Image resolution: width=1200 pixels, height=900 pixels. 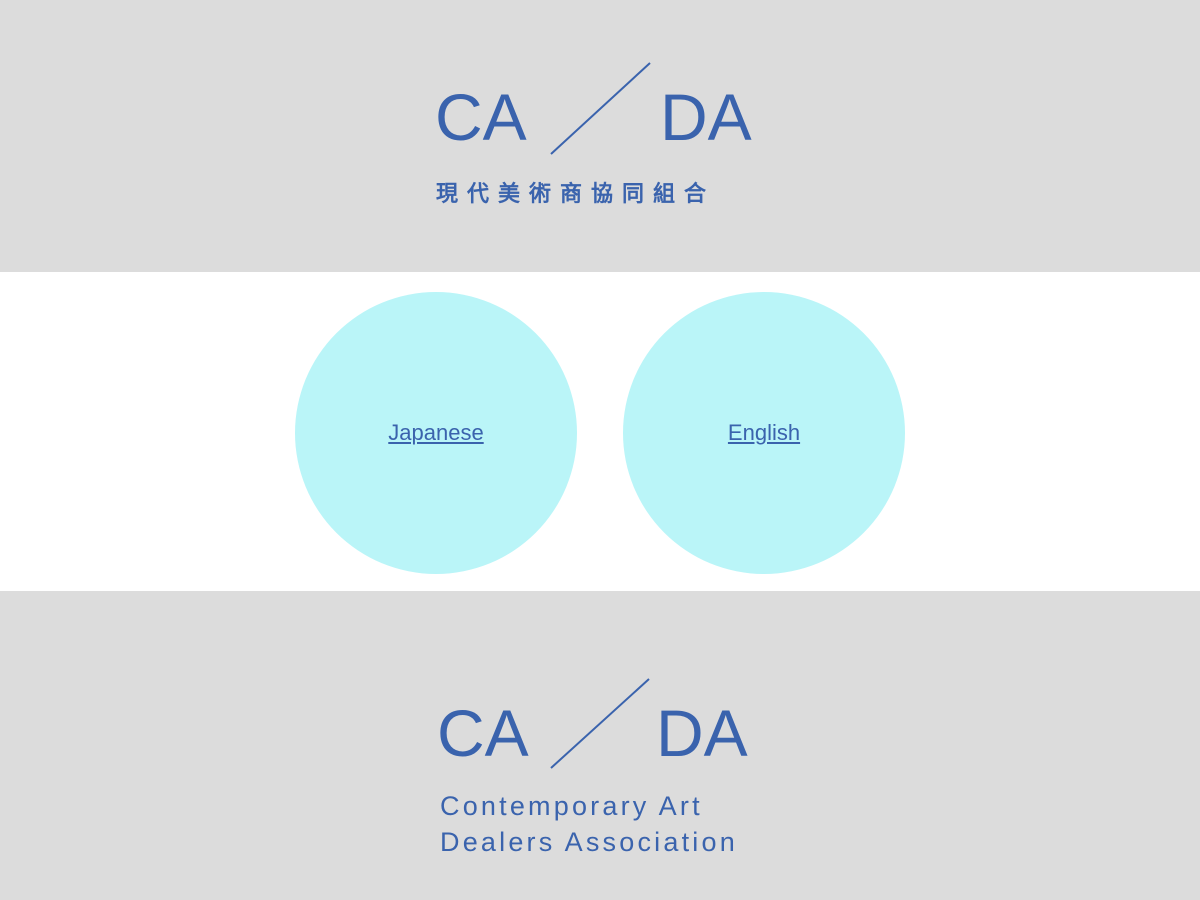 I want to click on japanese-circle-button: Japanese, so click(x=436, y=433).